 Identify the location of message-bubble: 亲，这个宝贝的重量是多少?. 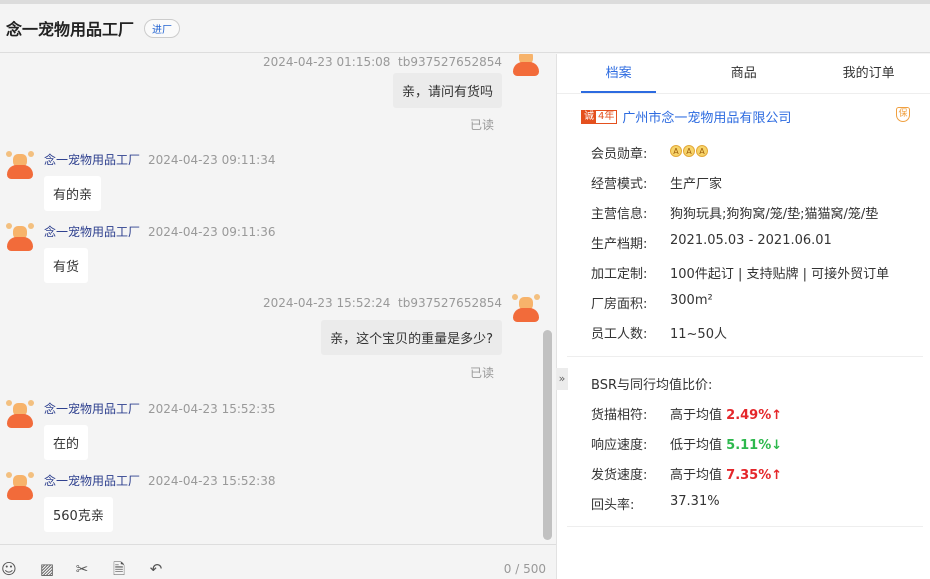
(411, 337).